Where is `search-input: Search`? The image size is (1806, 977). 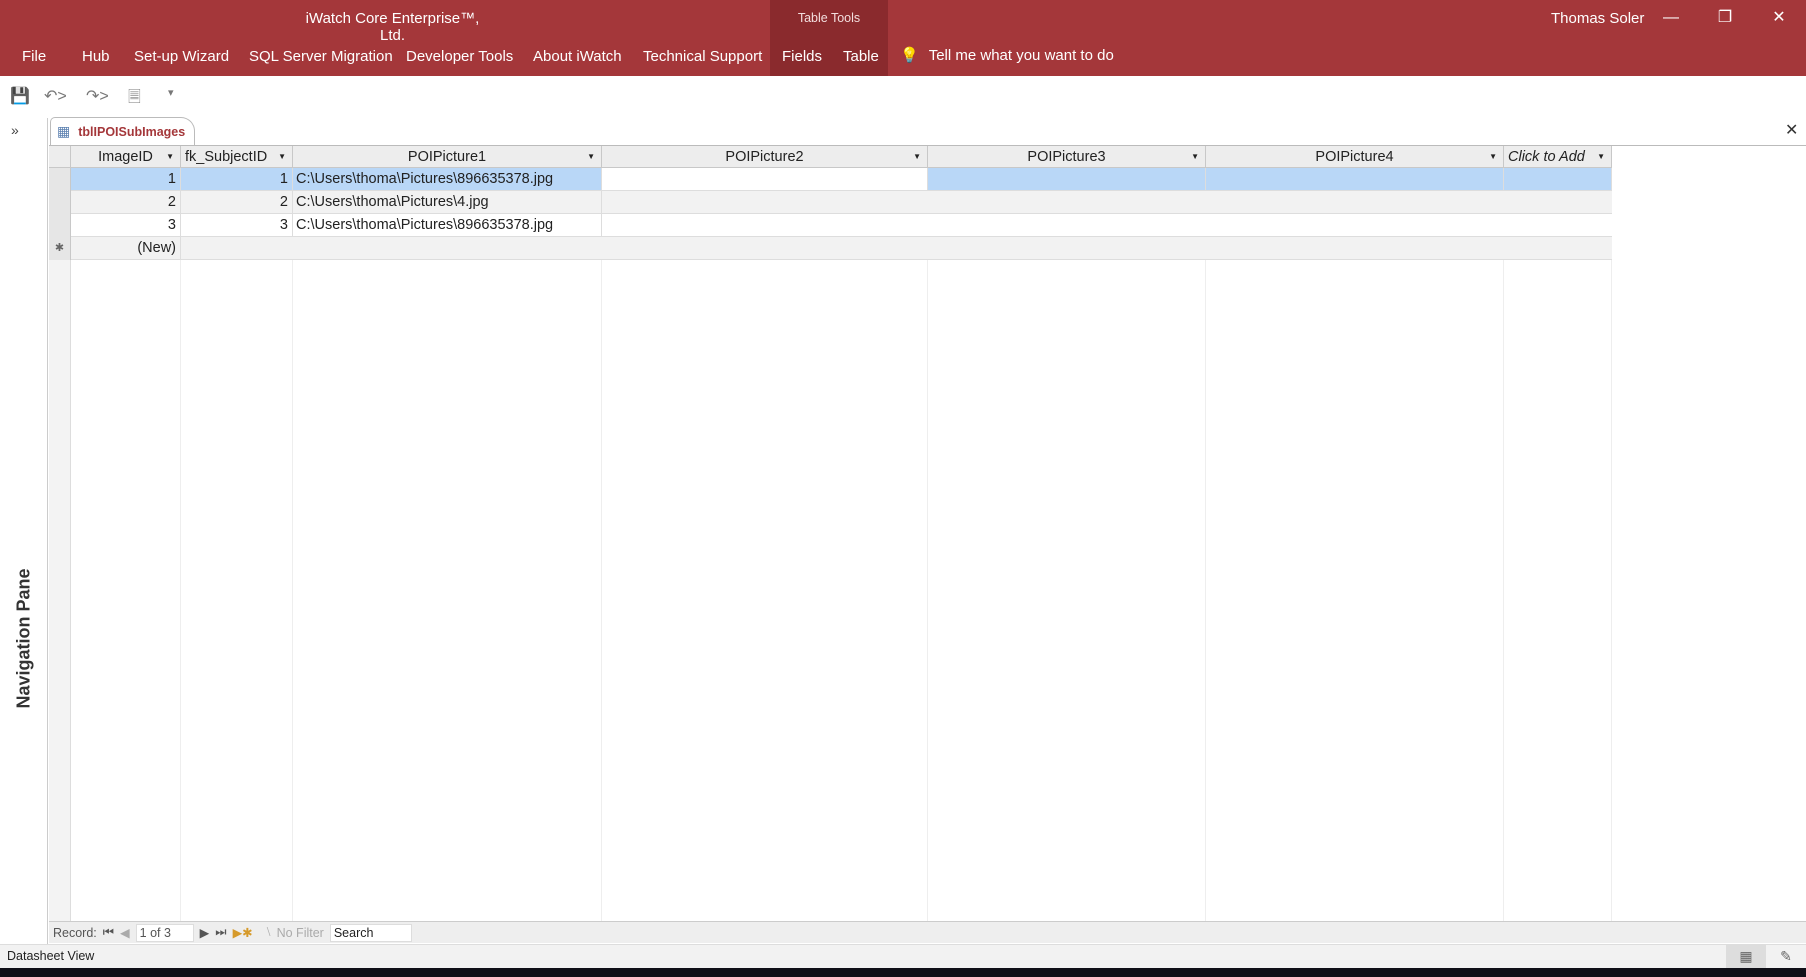 search-input: Search is located at coordinates (370, 932).